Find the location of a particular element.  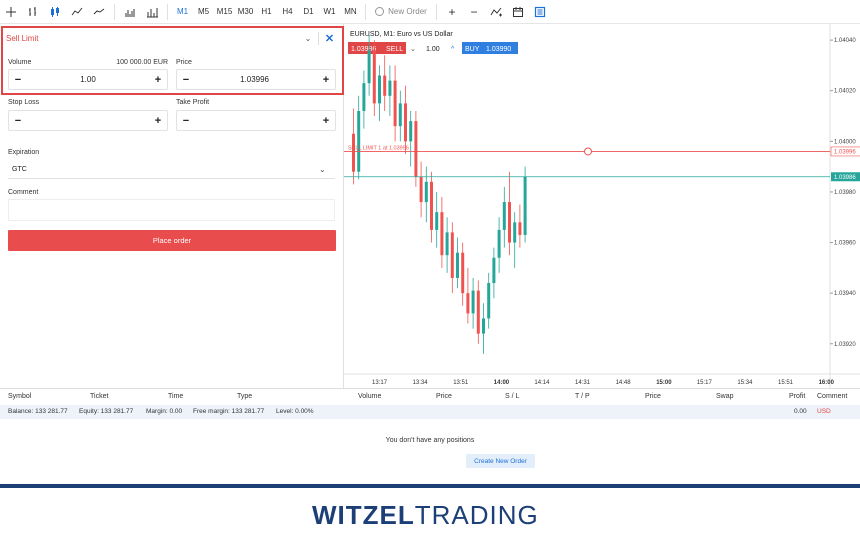

candlestick-chart-icon is located at coordinates (55, 12).